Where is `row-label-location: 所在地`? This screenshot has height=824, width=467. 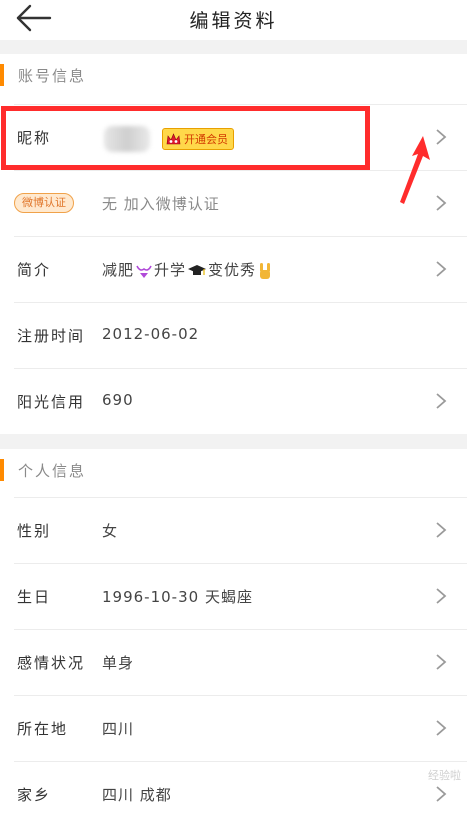 row-label-location: 所在地 is located at coordinates (43, 729).